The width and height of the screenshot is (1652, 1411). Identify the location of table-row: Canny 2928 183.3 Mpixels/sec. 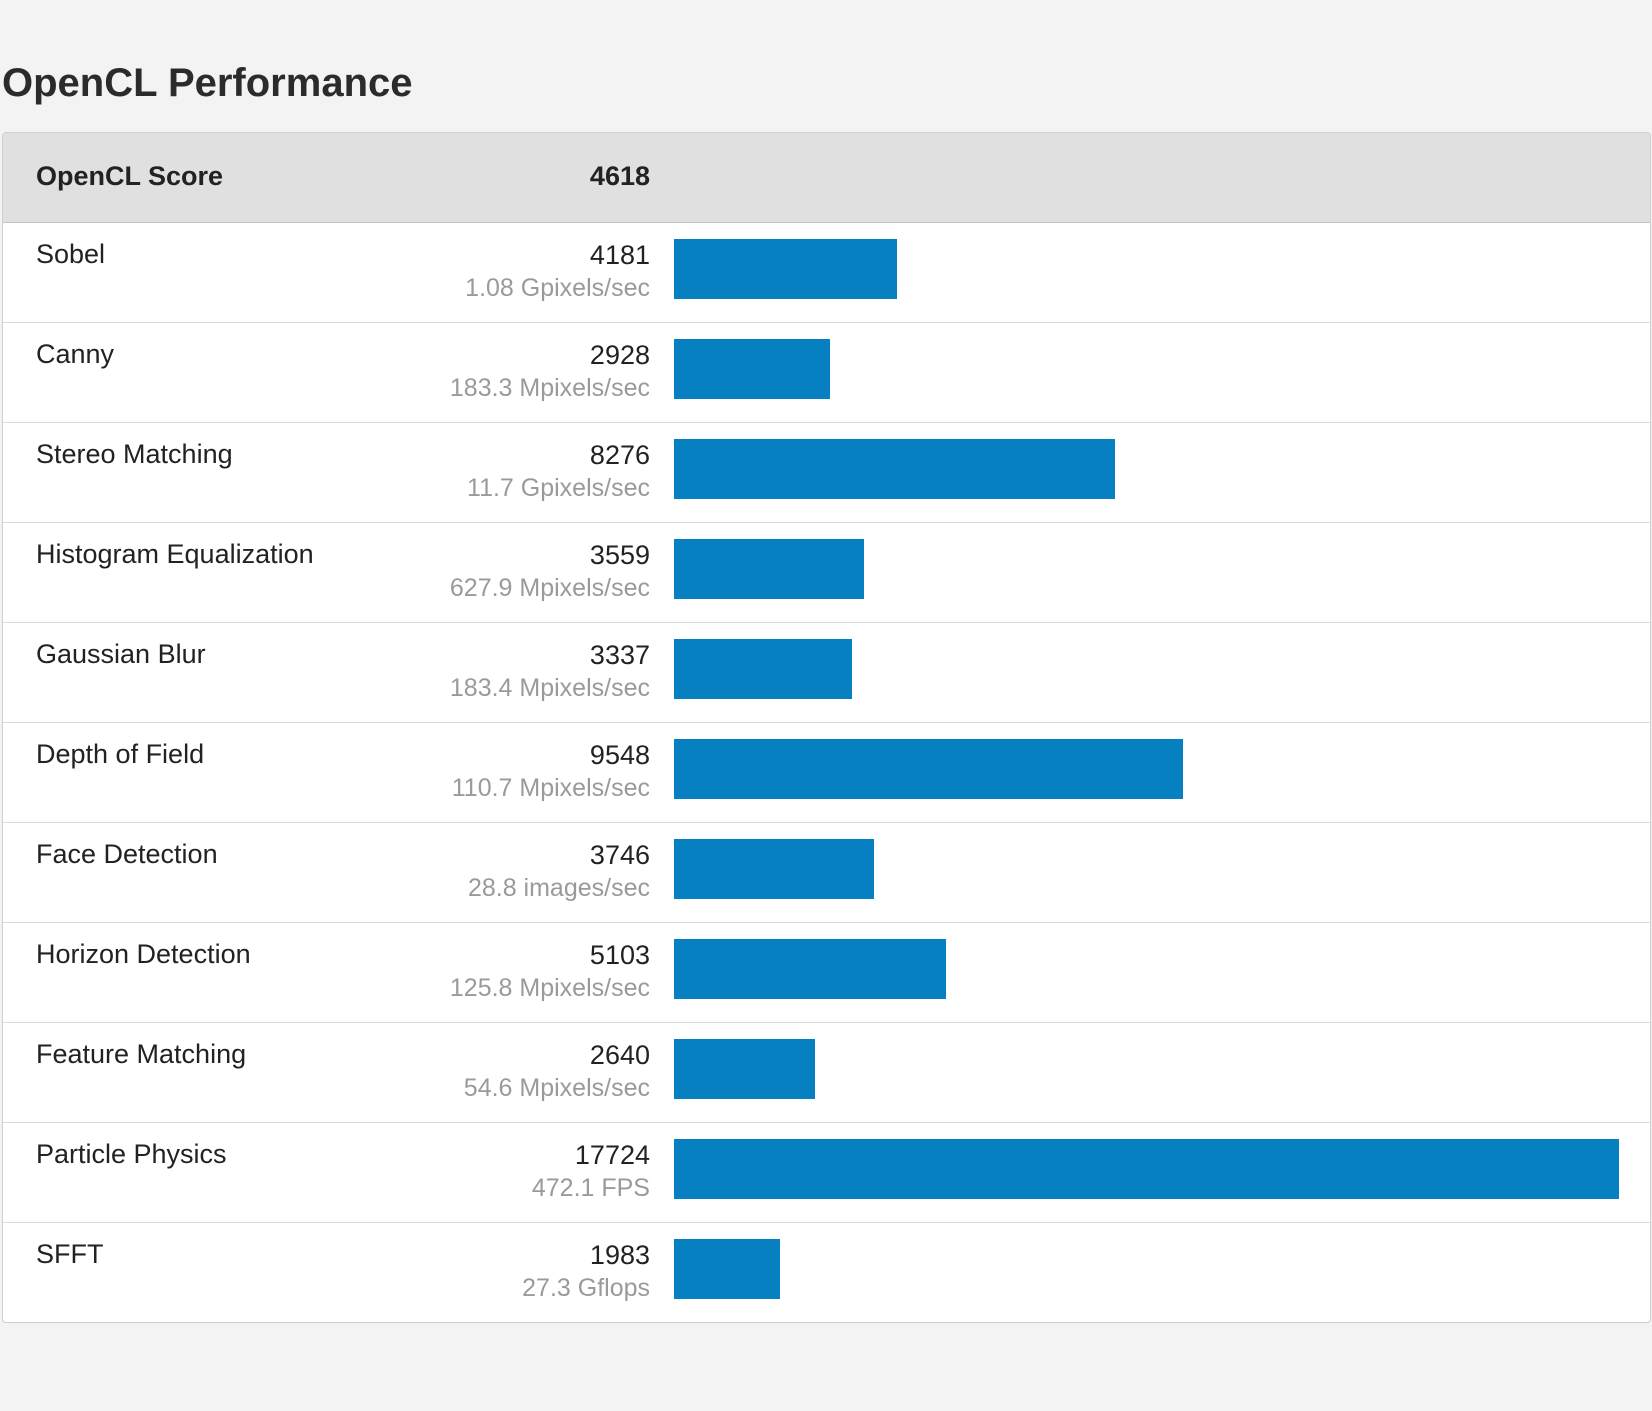
(826, 373).